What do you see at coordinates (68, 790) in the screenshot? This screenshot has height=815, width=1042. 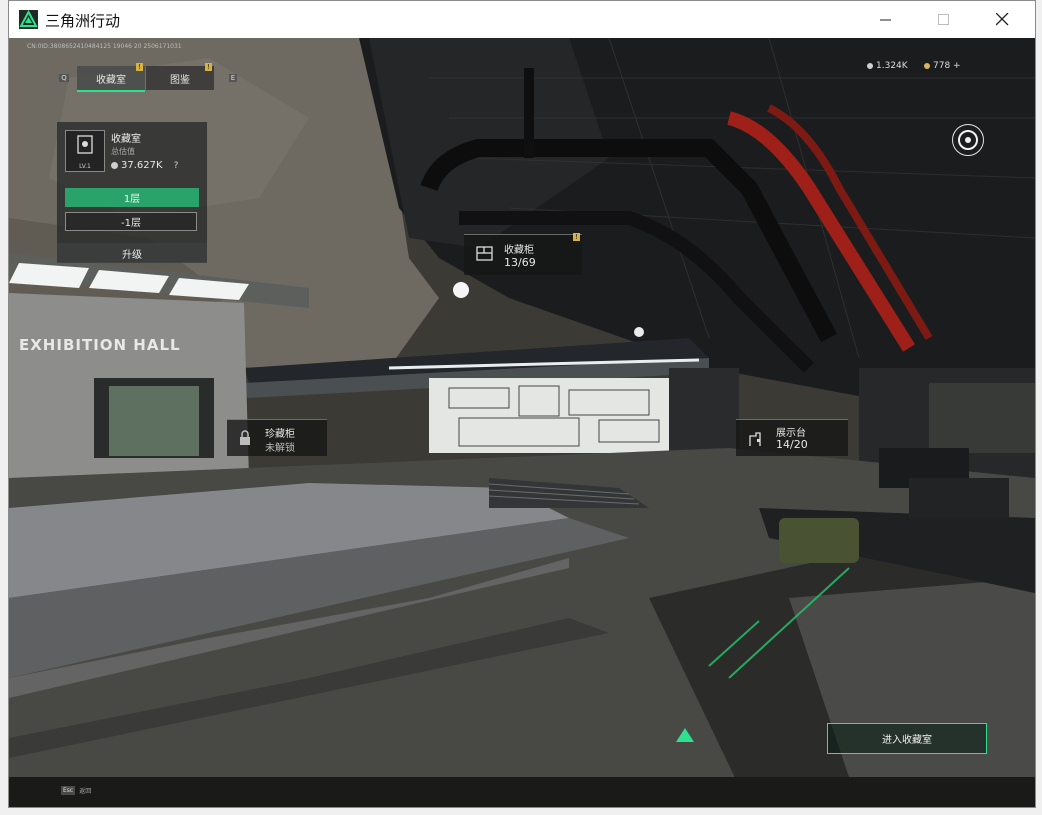 I see `esc-key-label: Esc` at bounding box center [68, 790].